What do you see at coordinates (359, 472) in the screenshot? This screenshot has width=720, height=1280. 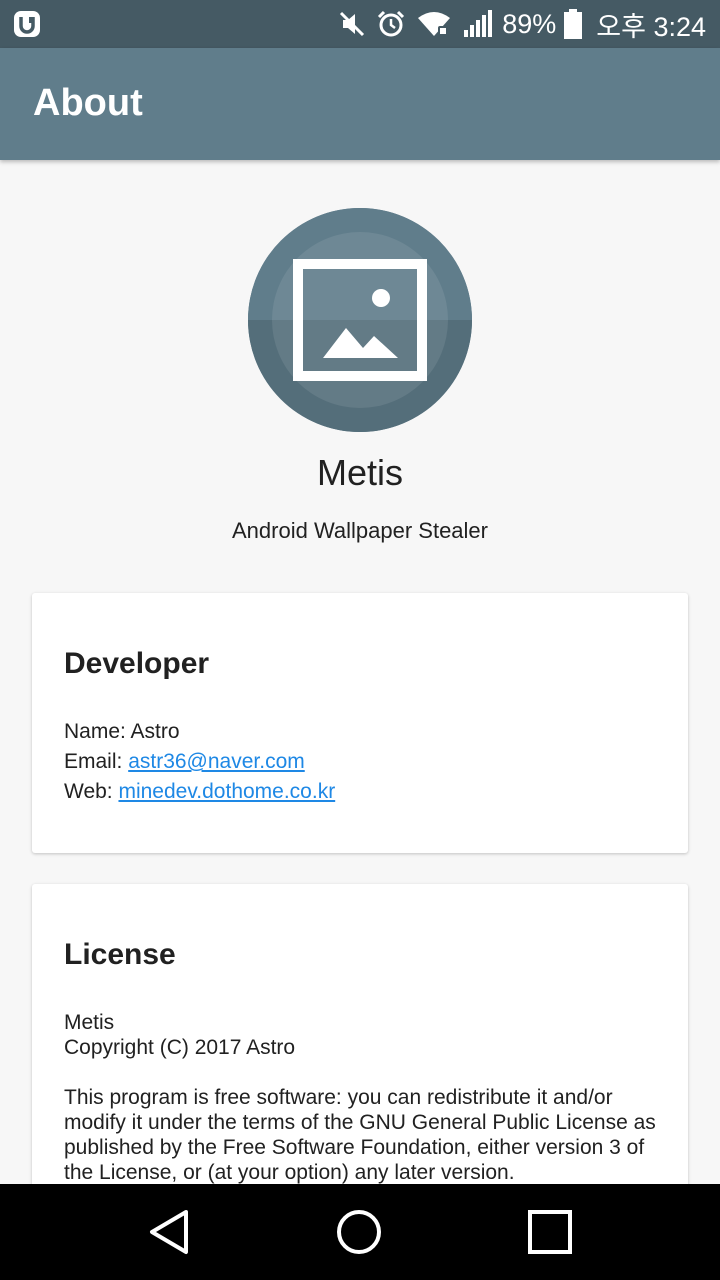 I see `app-name: Metis` at bounding box center [359, 472].